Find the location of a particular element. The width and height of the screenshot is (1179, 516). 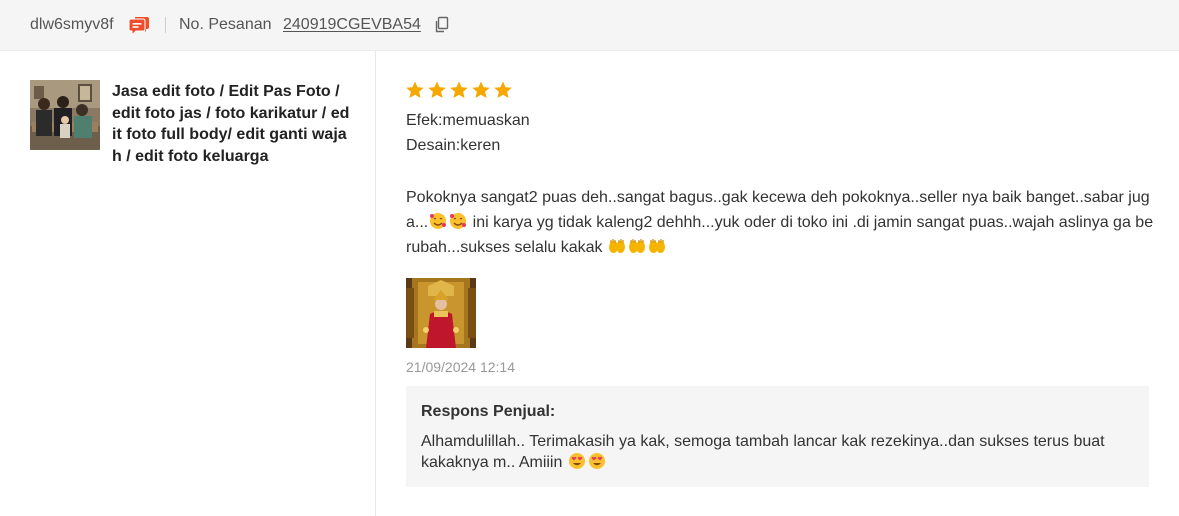

order-number-link: 240919CGEVBA54 is located at coordinates (352, 25).